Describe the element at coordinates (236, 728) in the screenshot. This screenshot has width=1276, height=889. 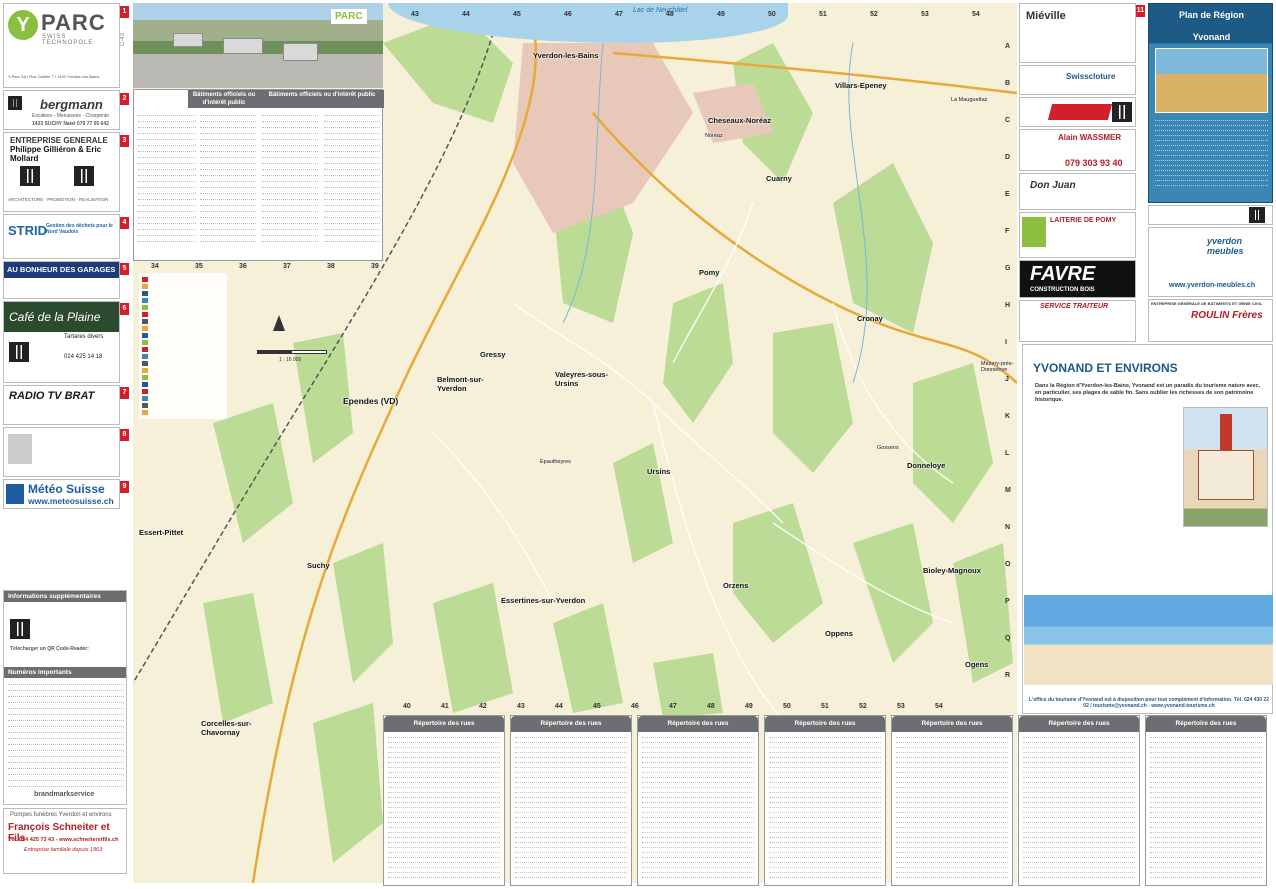
I see `place-corcelles: Corcelles-sur-Chavornay` at that location.